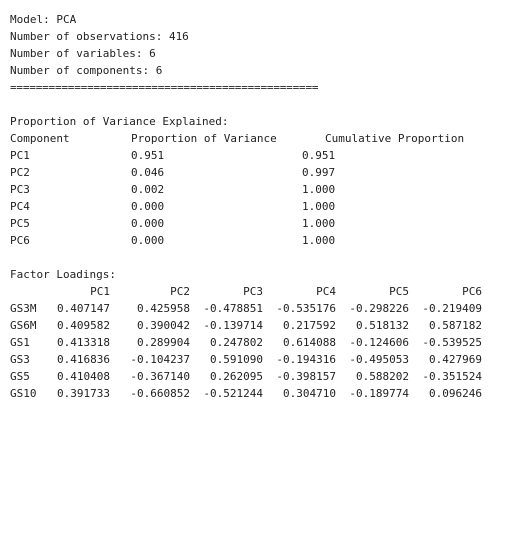 The width and height of the screenshot is (508, 538). What do you see at coordinates (379, 393) in the screenshot?
I see `loading-value: -0.189774` at bounding box center [379, 393].